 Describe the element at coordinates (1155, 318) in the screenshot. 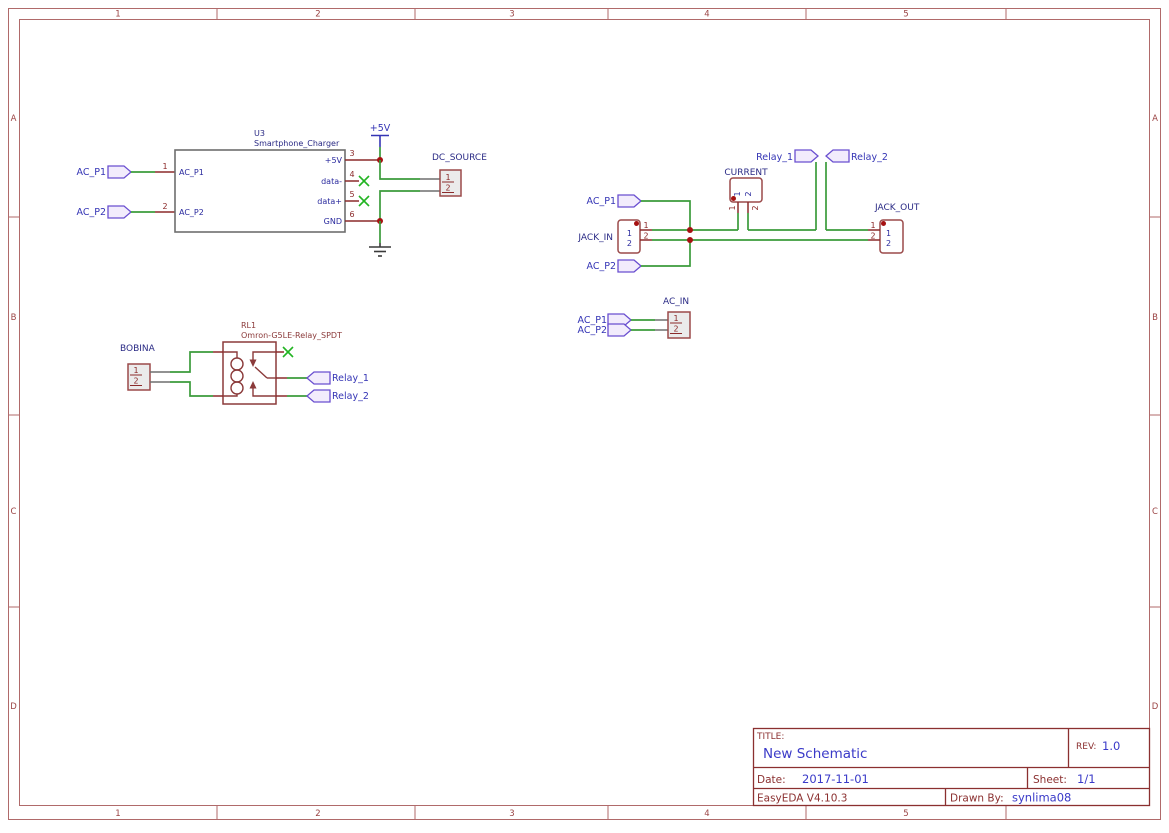

I see `frame-row-label: B` at that location.